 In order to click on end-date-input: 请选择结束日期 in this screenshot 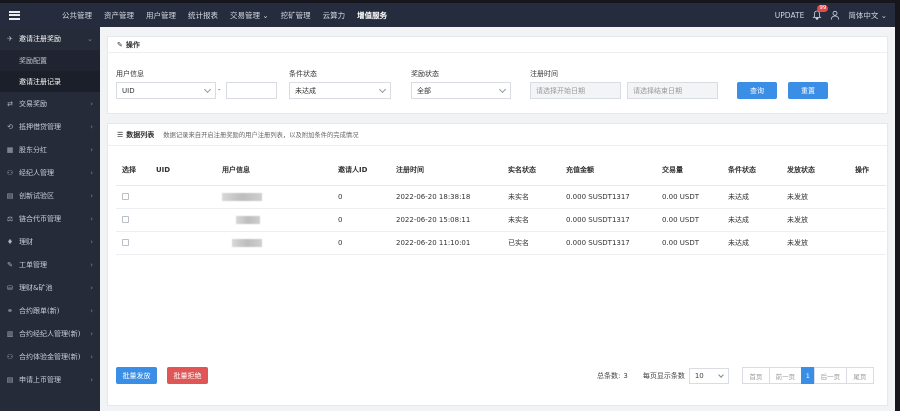, I will do `click(672, 90)`.